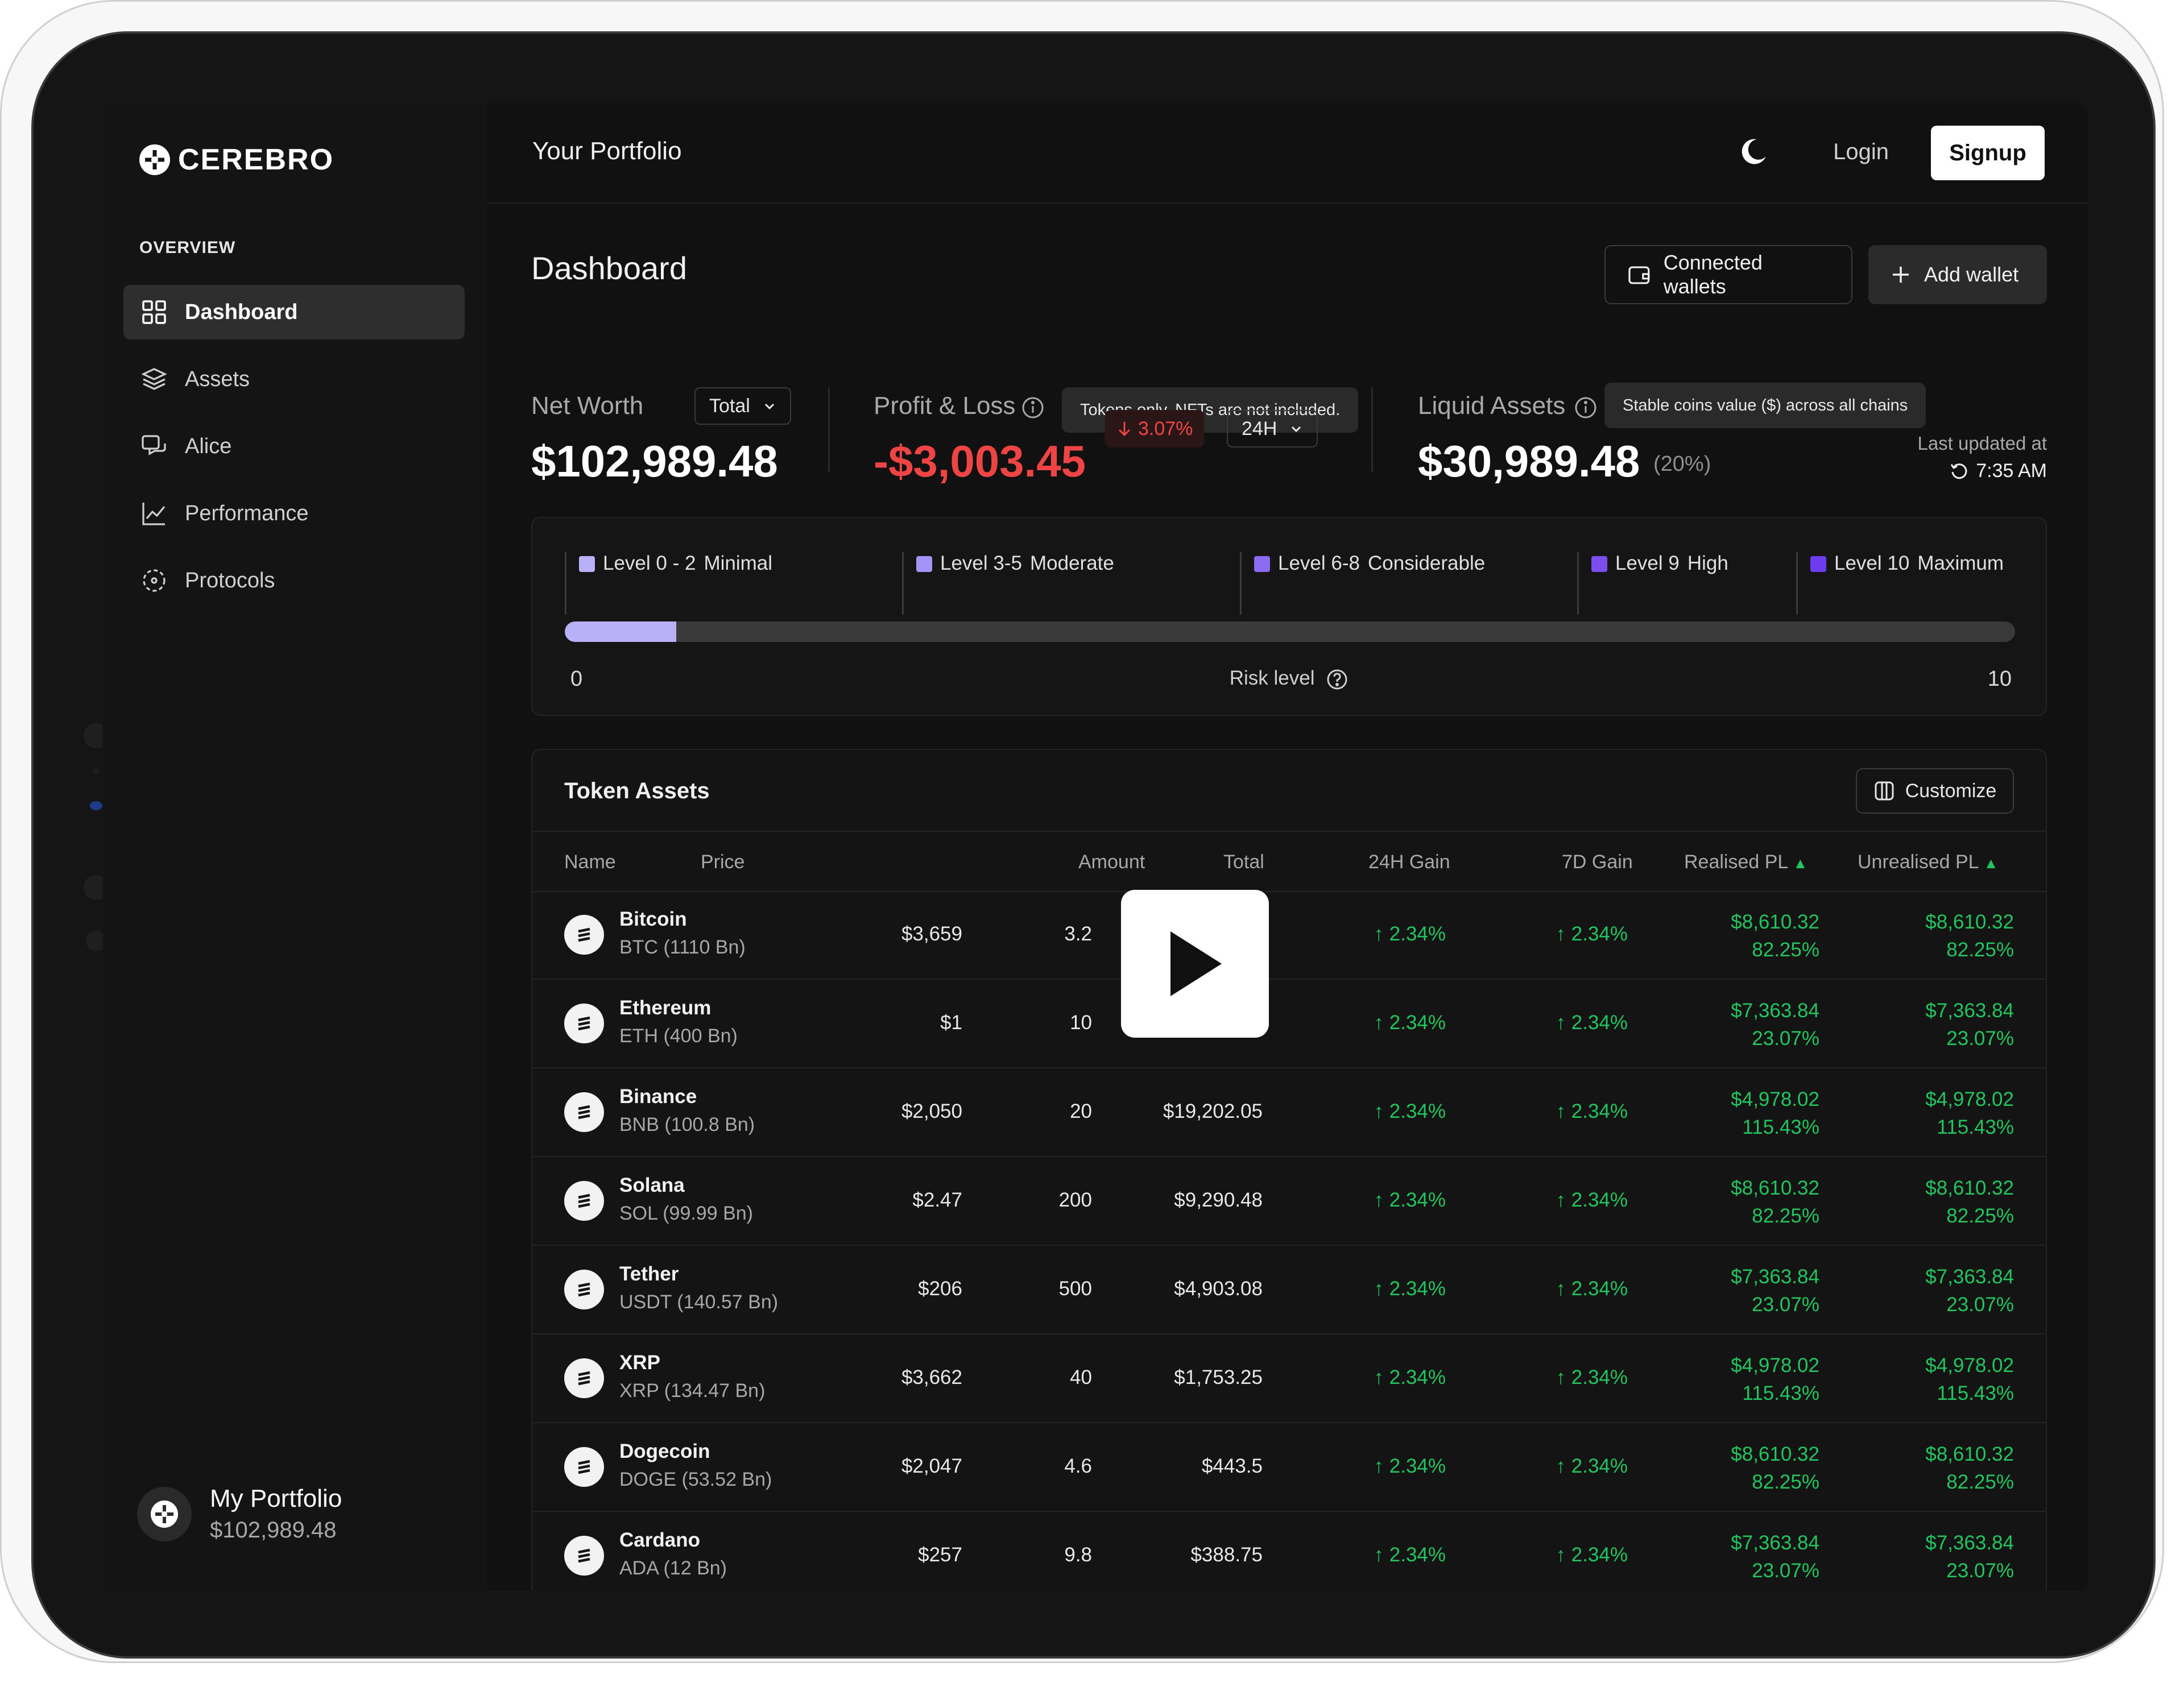 The height and width of the screenshot is (1687, 2184). What do you see at coordinates (590, 862) in the screenshot?
I see `column-header-name: Name` at bounding box center [590, 862].